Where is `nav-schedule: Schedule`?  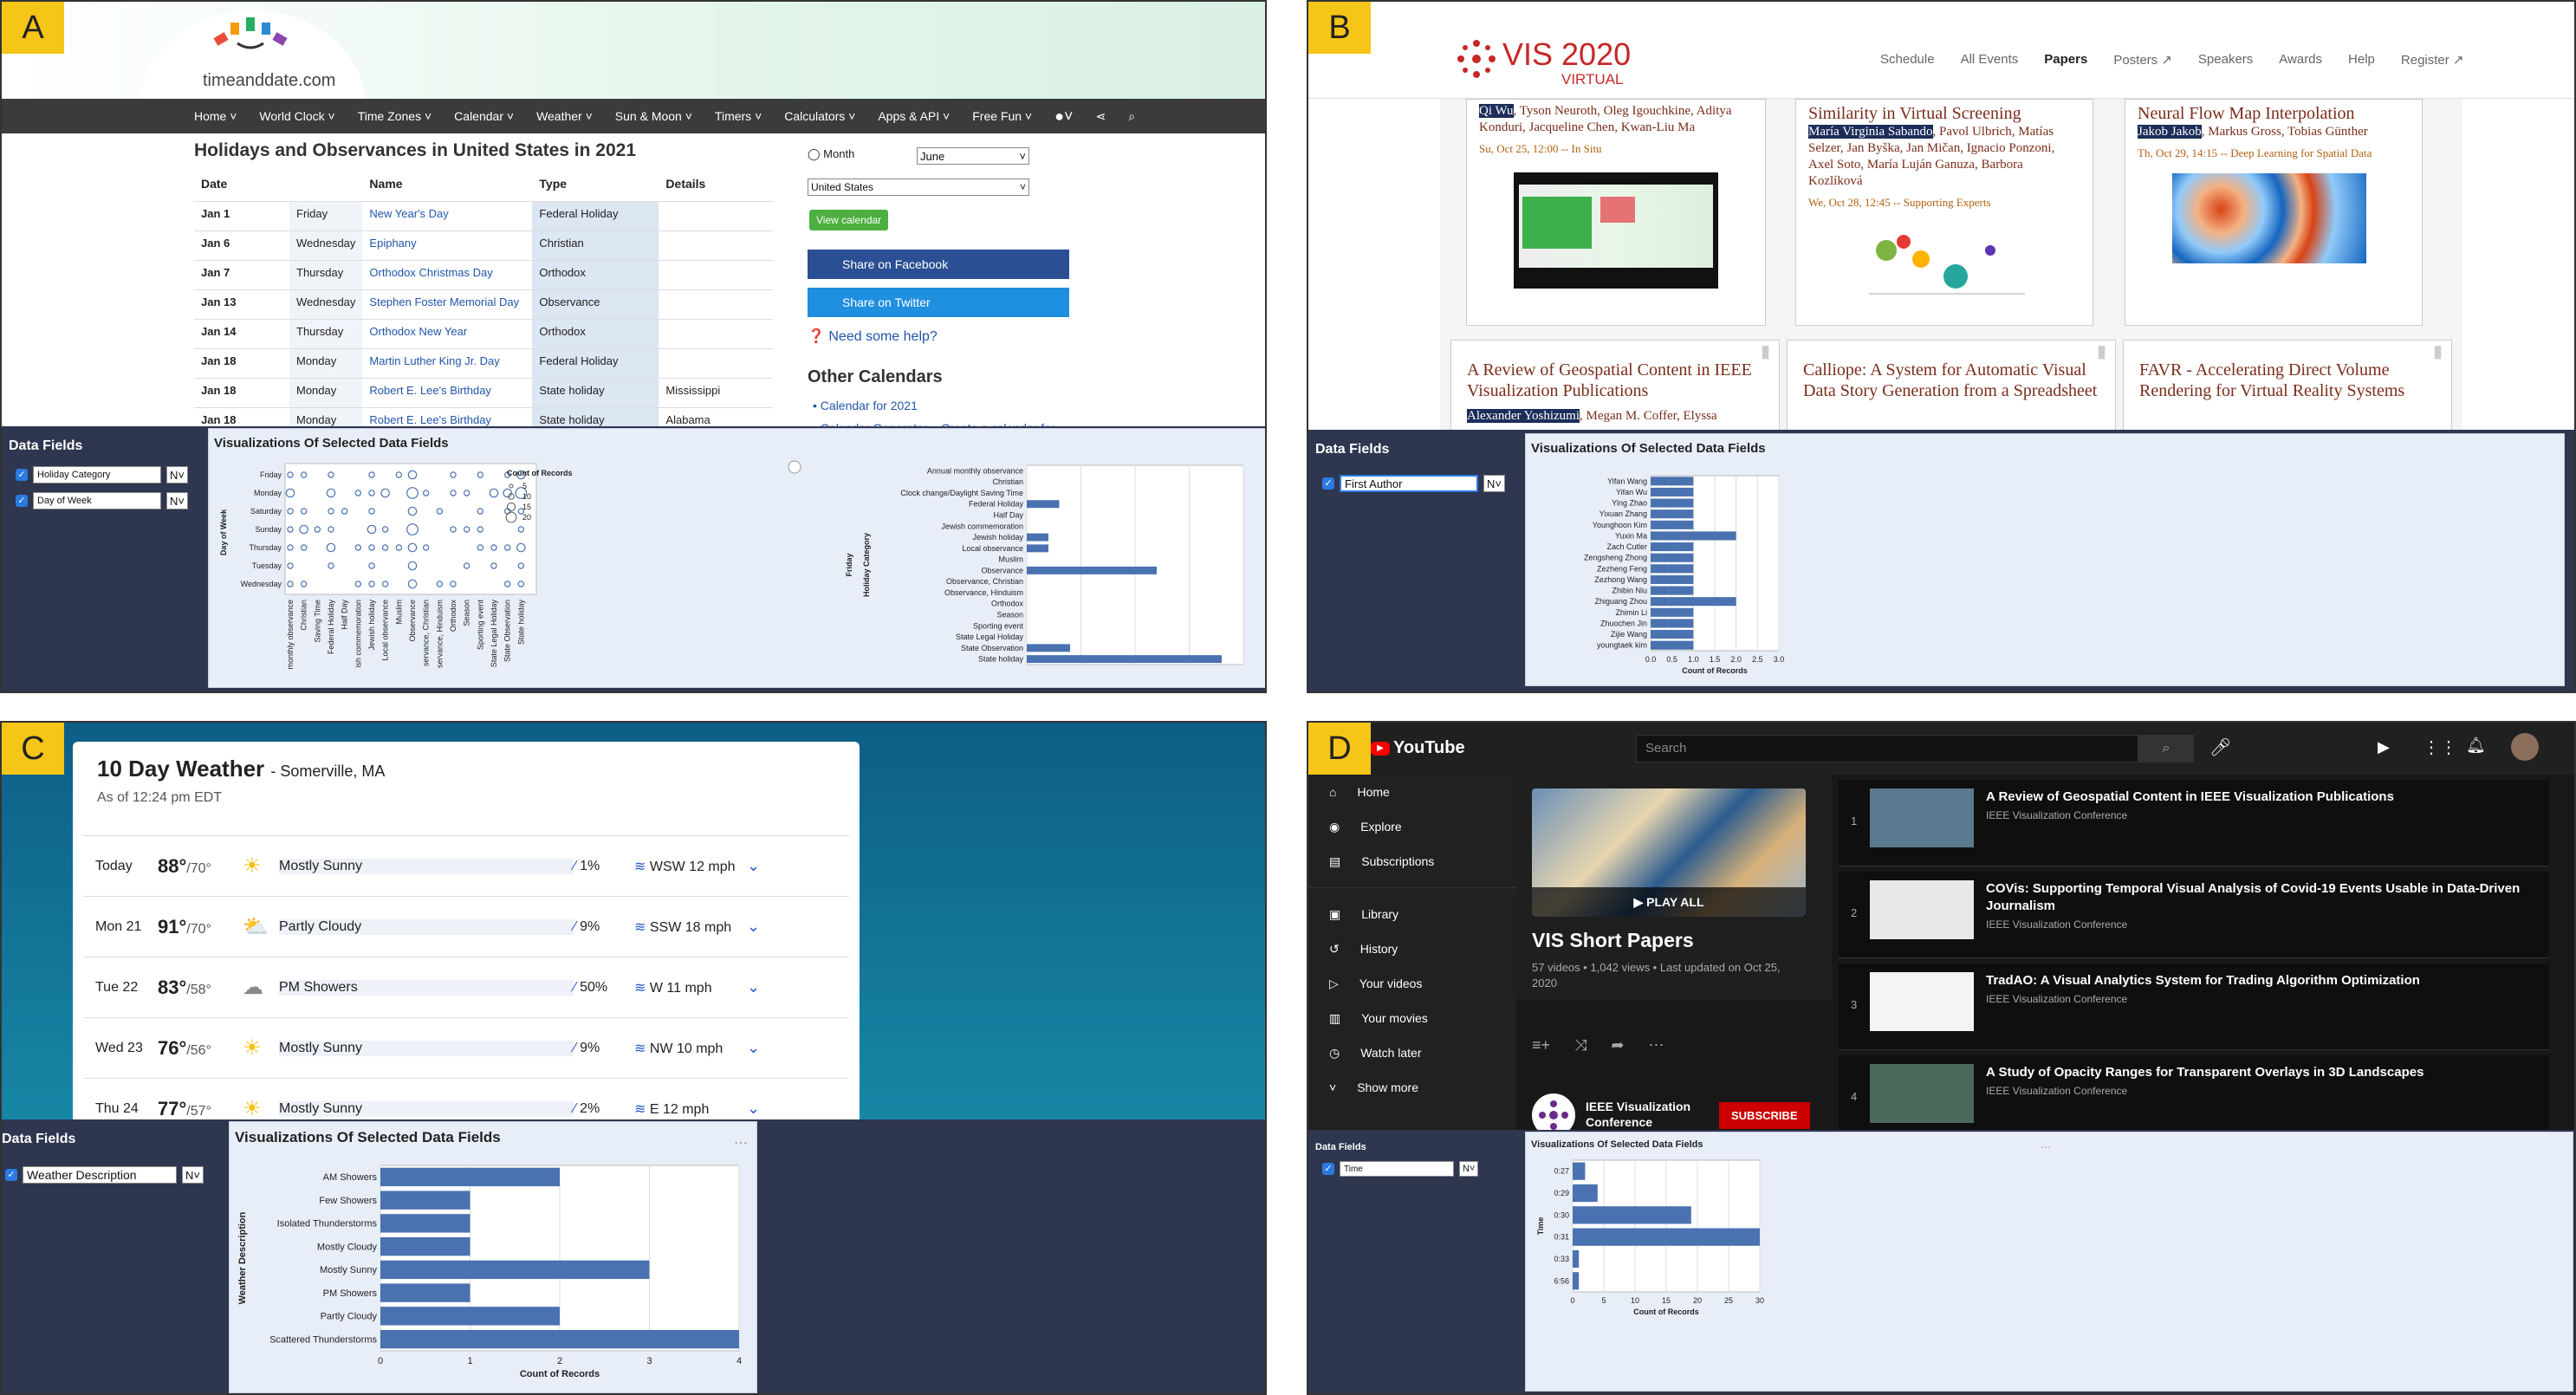 nav-schedule: Schedule is located at coordinates (1908, 60).